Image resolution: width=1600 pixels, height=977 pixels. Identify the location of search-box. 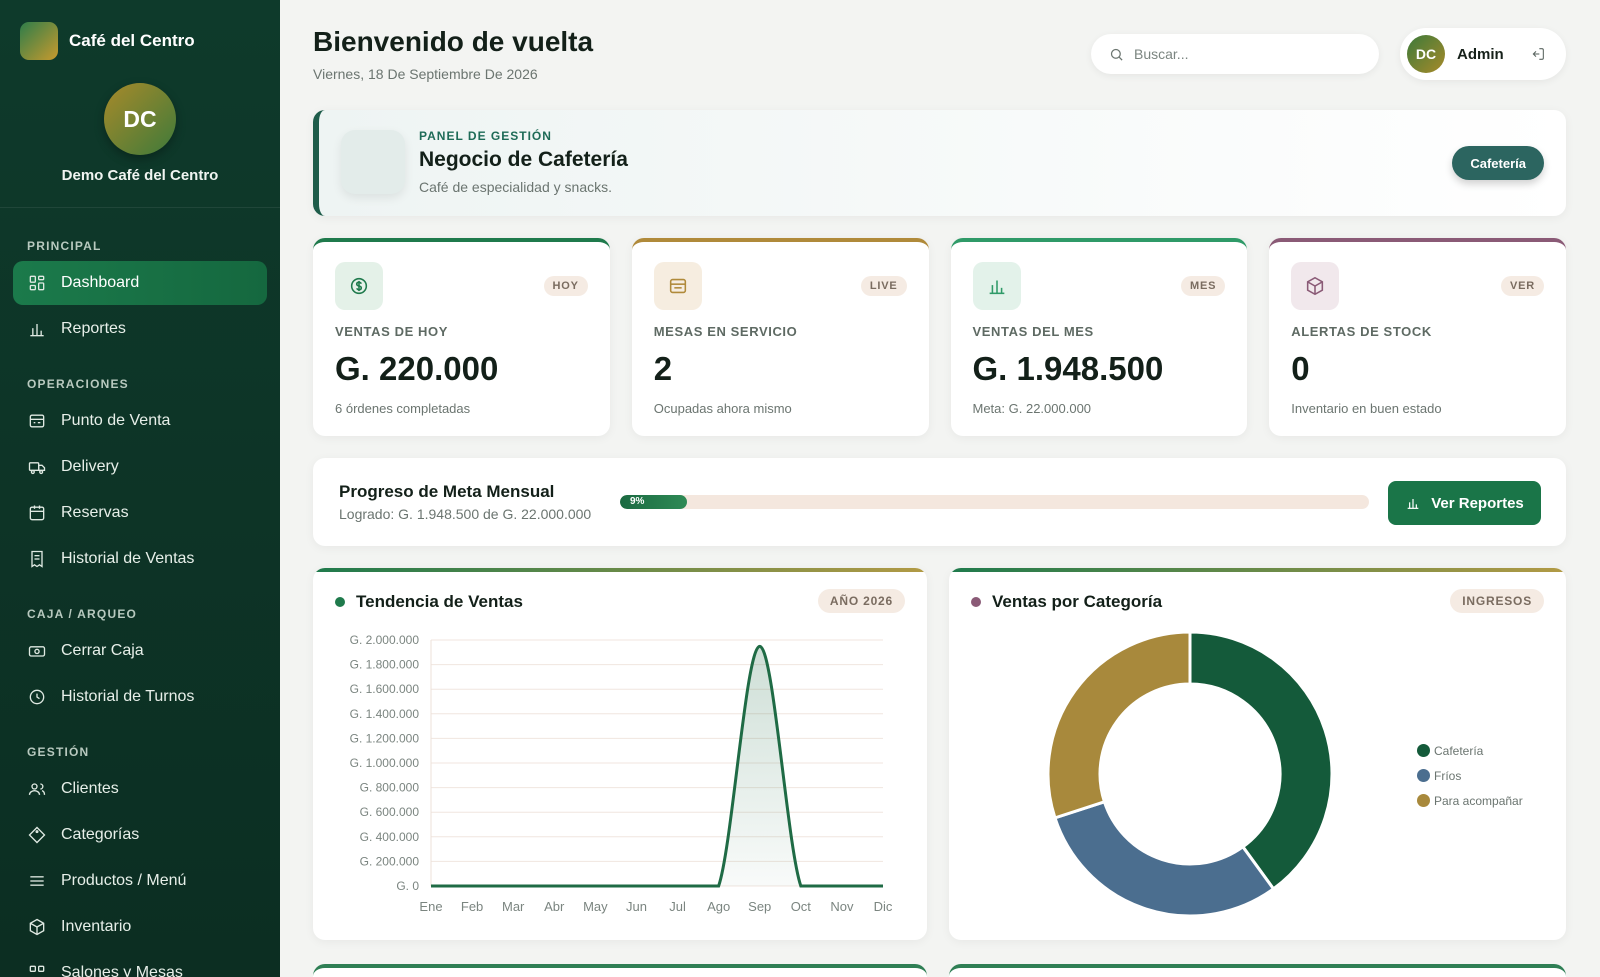
(1235, 54).